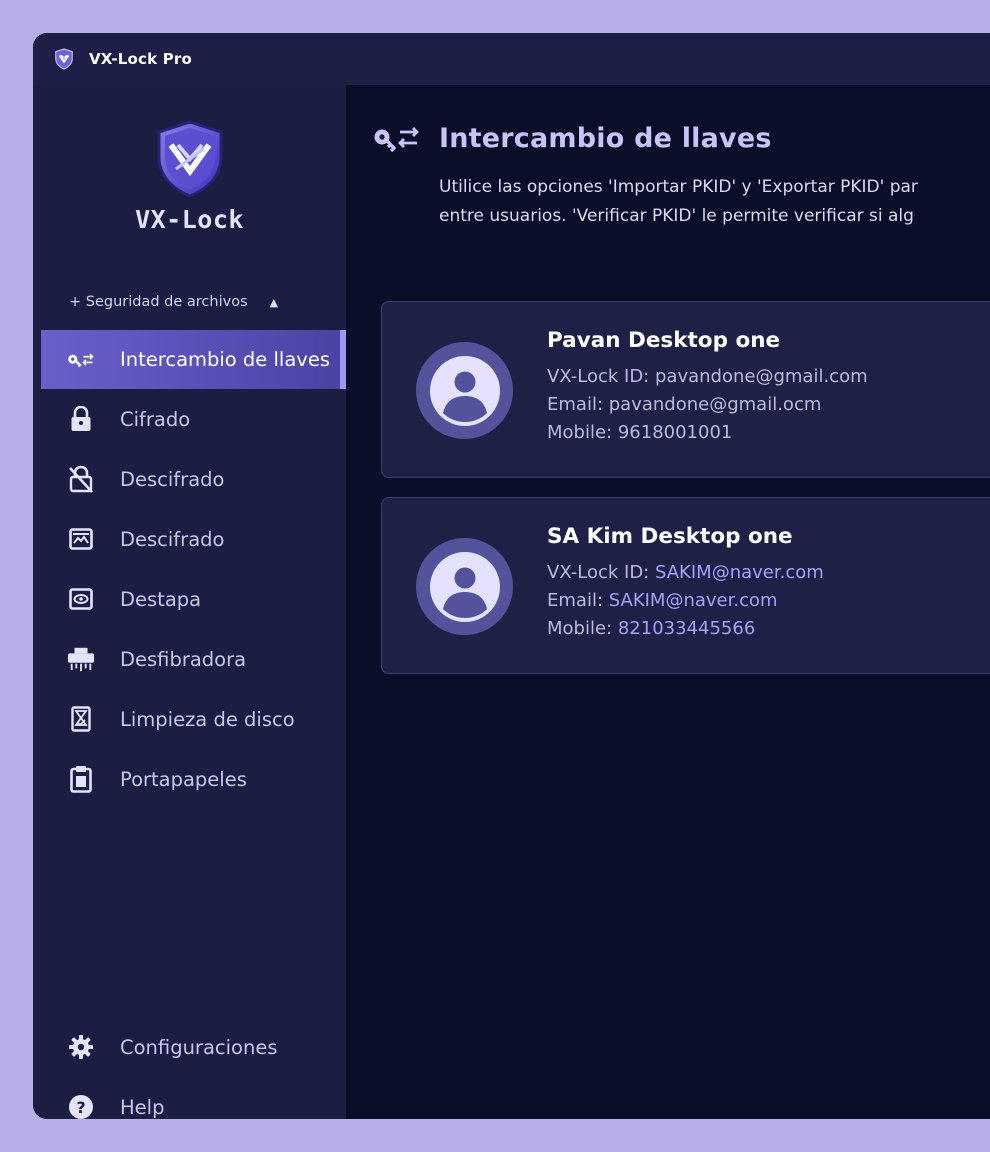 Image resolution: width=990 pixels, height=1152 pixels. What do you see at coordinates (715, 404) in the screenshot?
I see `email-value: pavandone@gmail.ocm` at bounding box center [715, 404].